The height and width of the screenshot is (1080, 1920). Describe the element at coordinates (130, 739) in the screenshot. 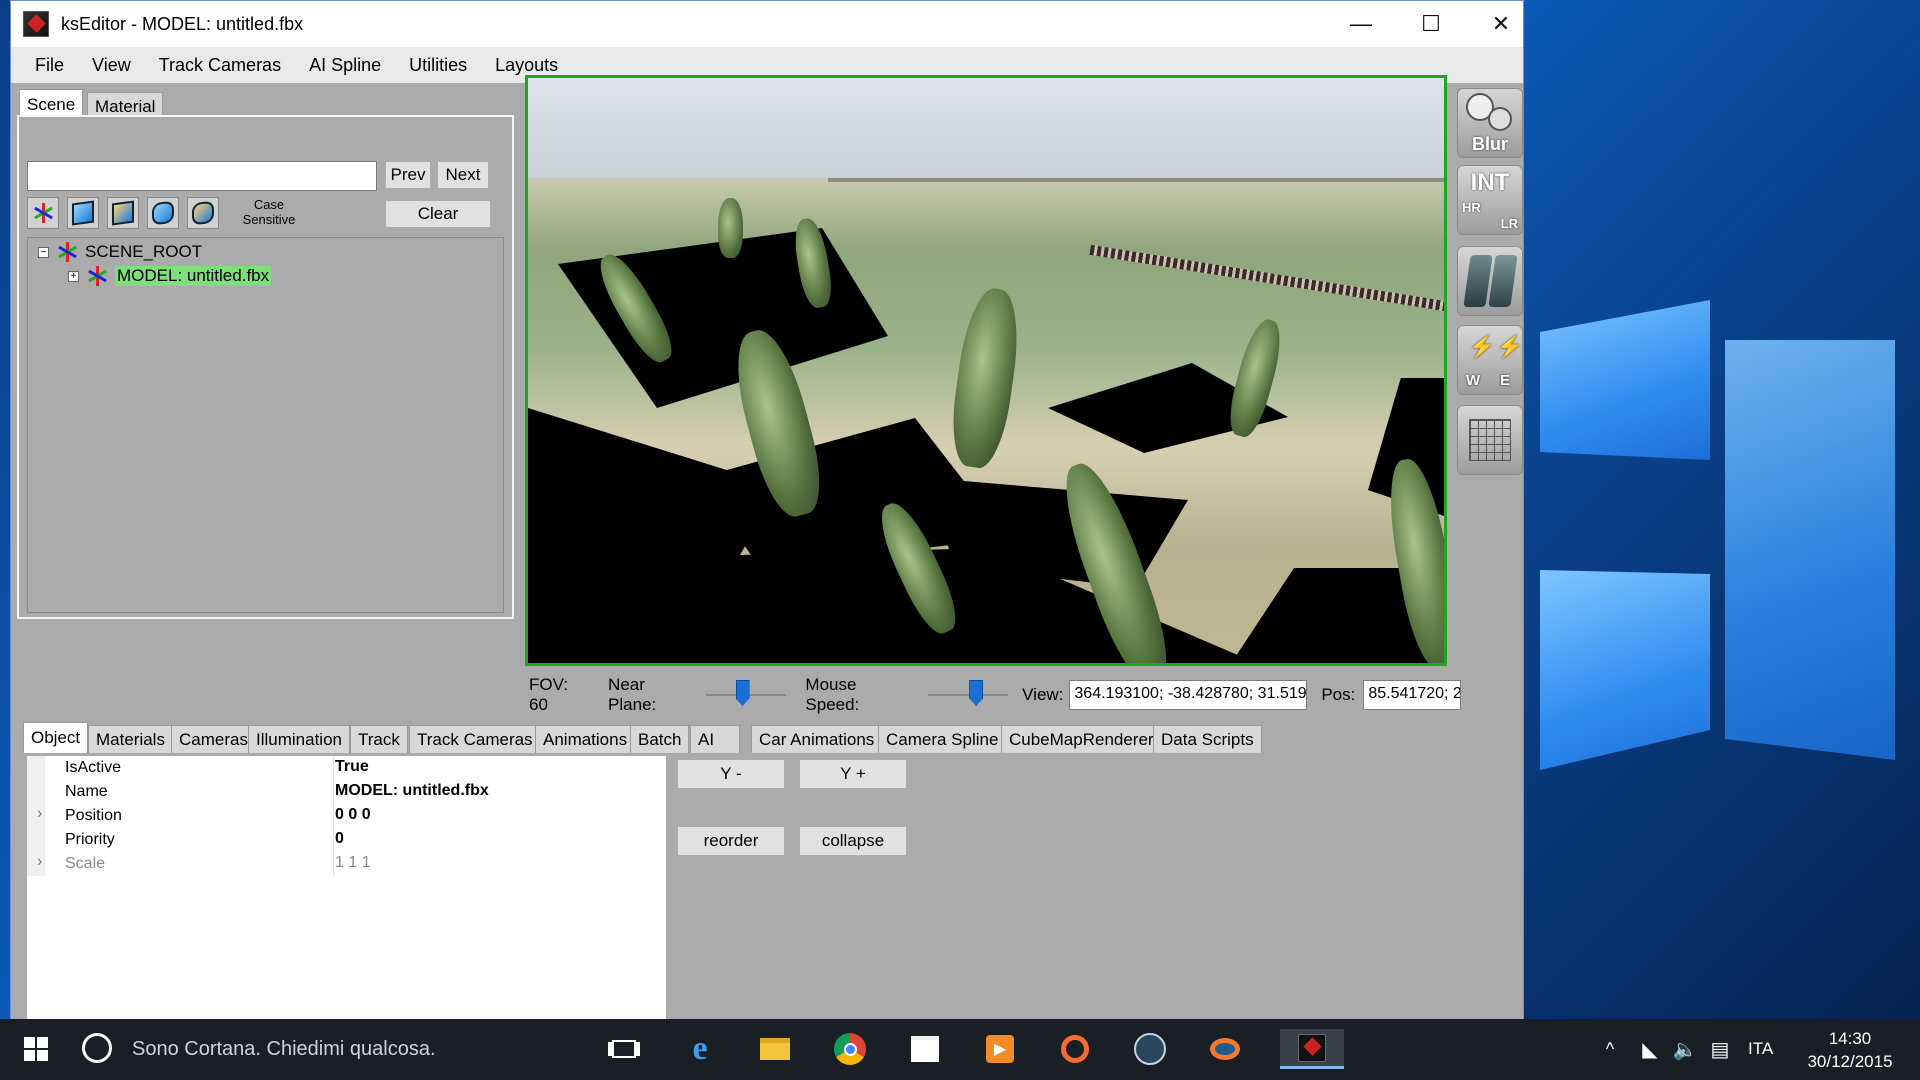

I see `tab-materials: Materials` at that location.